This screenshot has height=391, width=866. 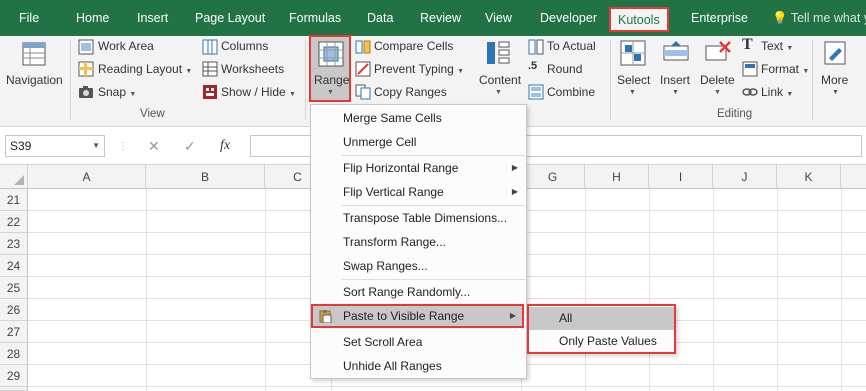 What do you see at coordinates (498, 18) in the screenshot?
I see `tab-view: View` at bounding box center [498, 18].